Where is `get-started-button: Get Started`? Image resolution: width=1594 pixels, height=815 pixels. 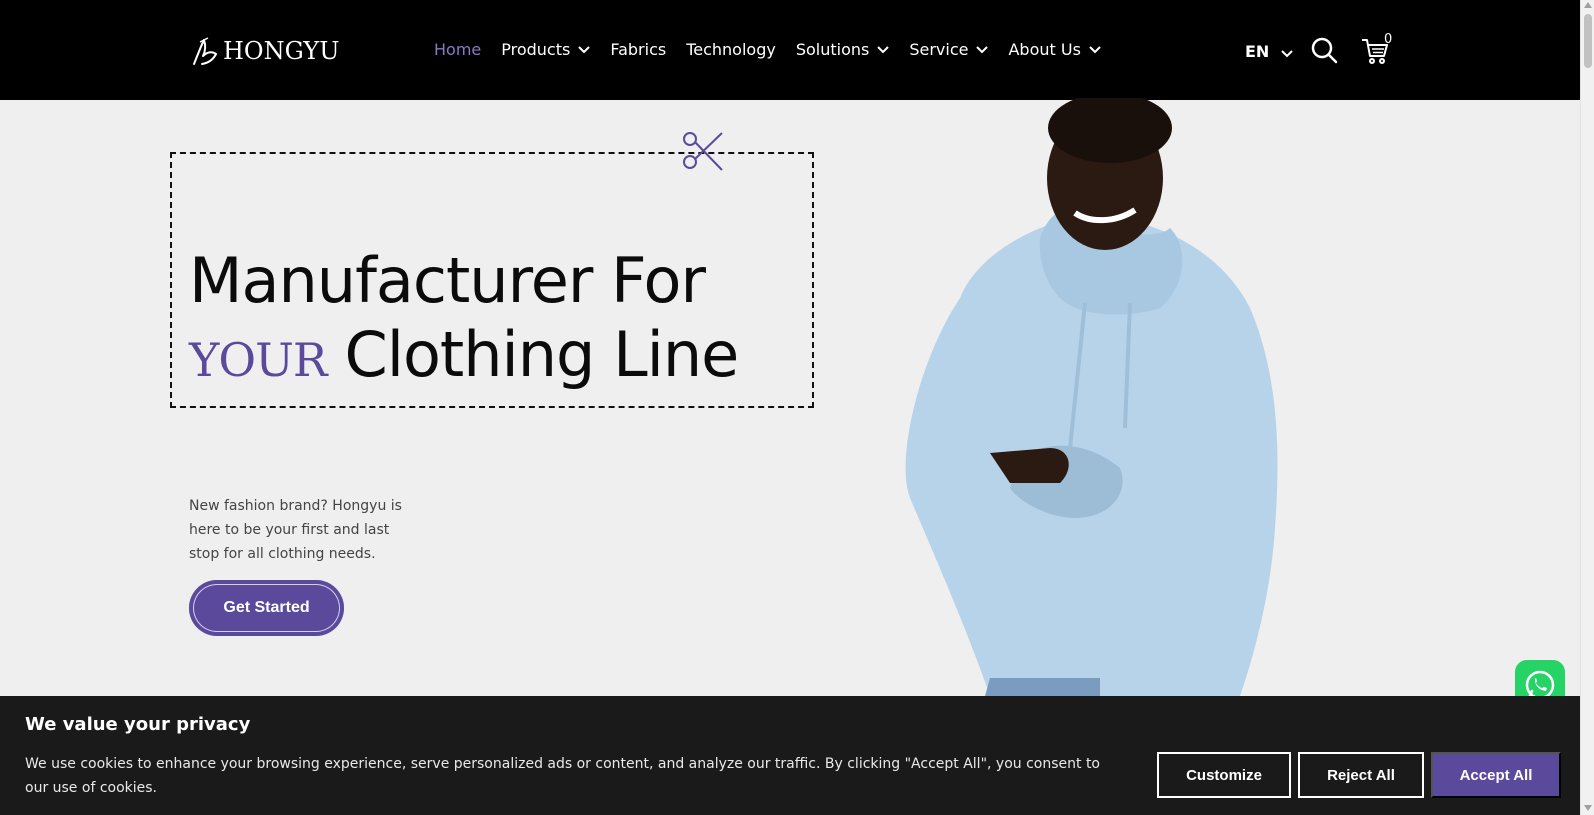 get-started-button: Get Started is located at coordinates (266, 608).